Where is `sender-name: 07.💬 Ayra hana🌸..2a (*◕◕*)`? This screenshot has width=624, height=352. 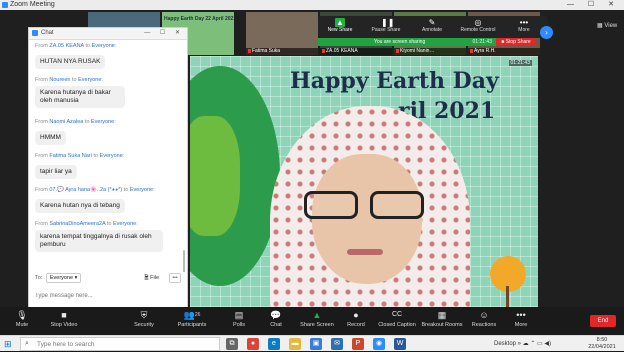 sender-name: 07.💬 Ayra hana🌸..2a (*◕◕*) is located at coordinates (86, 190).